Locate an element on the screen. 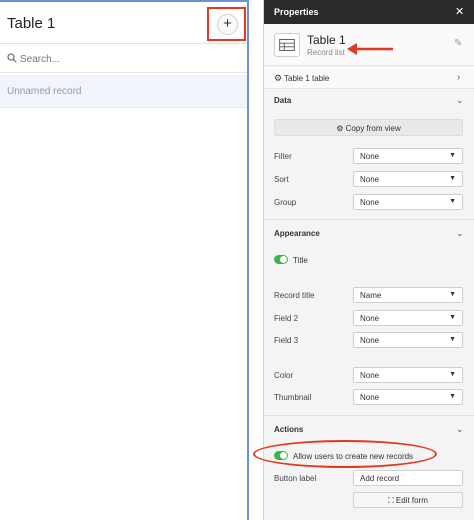  search-bar is located at coordinates (123, 59).